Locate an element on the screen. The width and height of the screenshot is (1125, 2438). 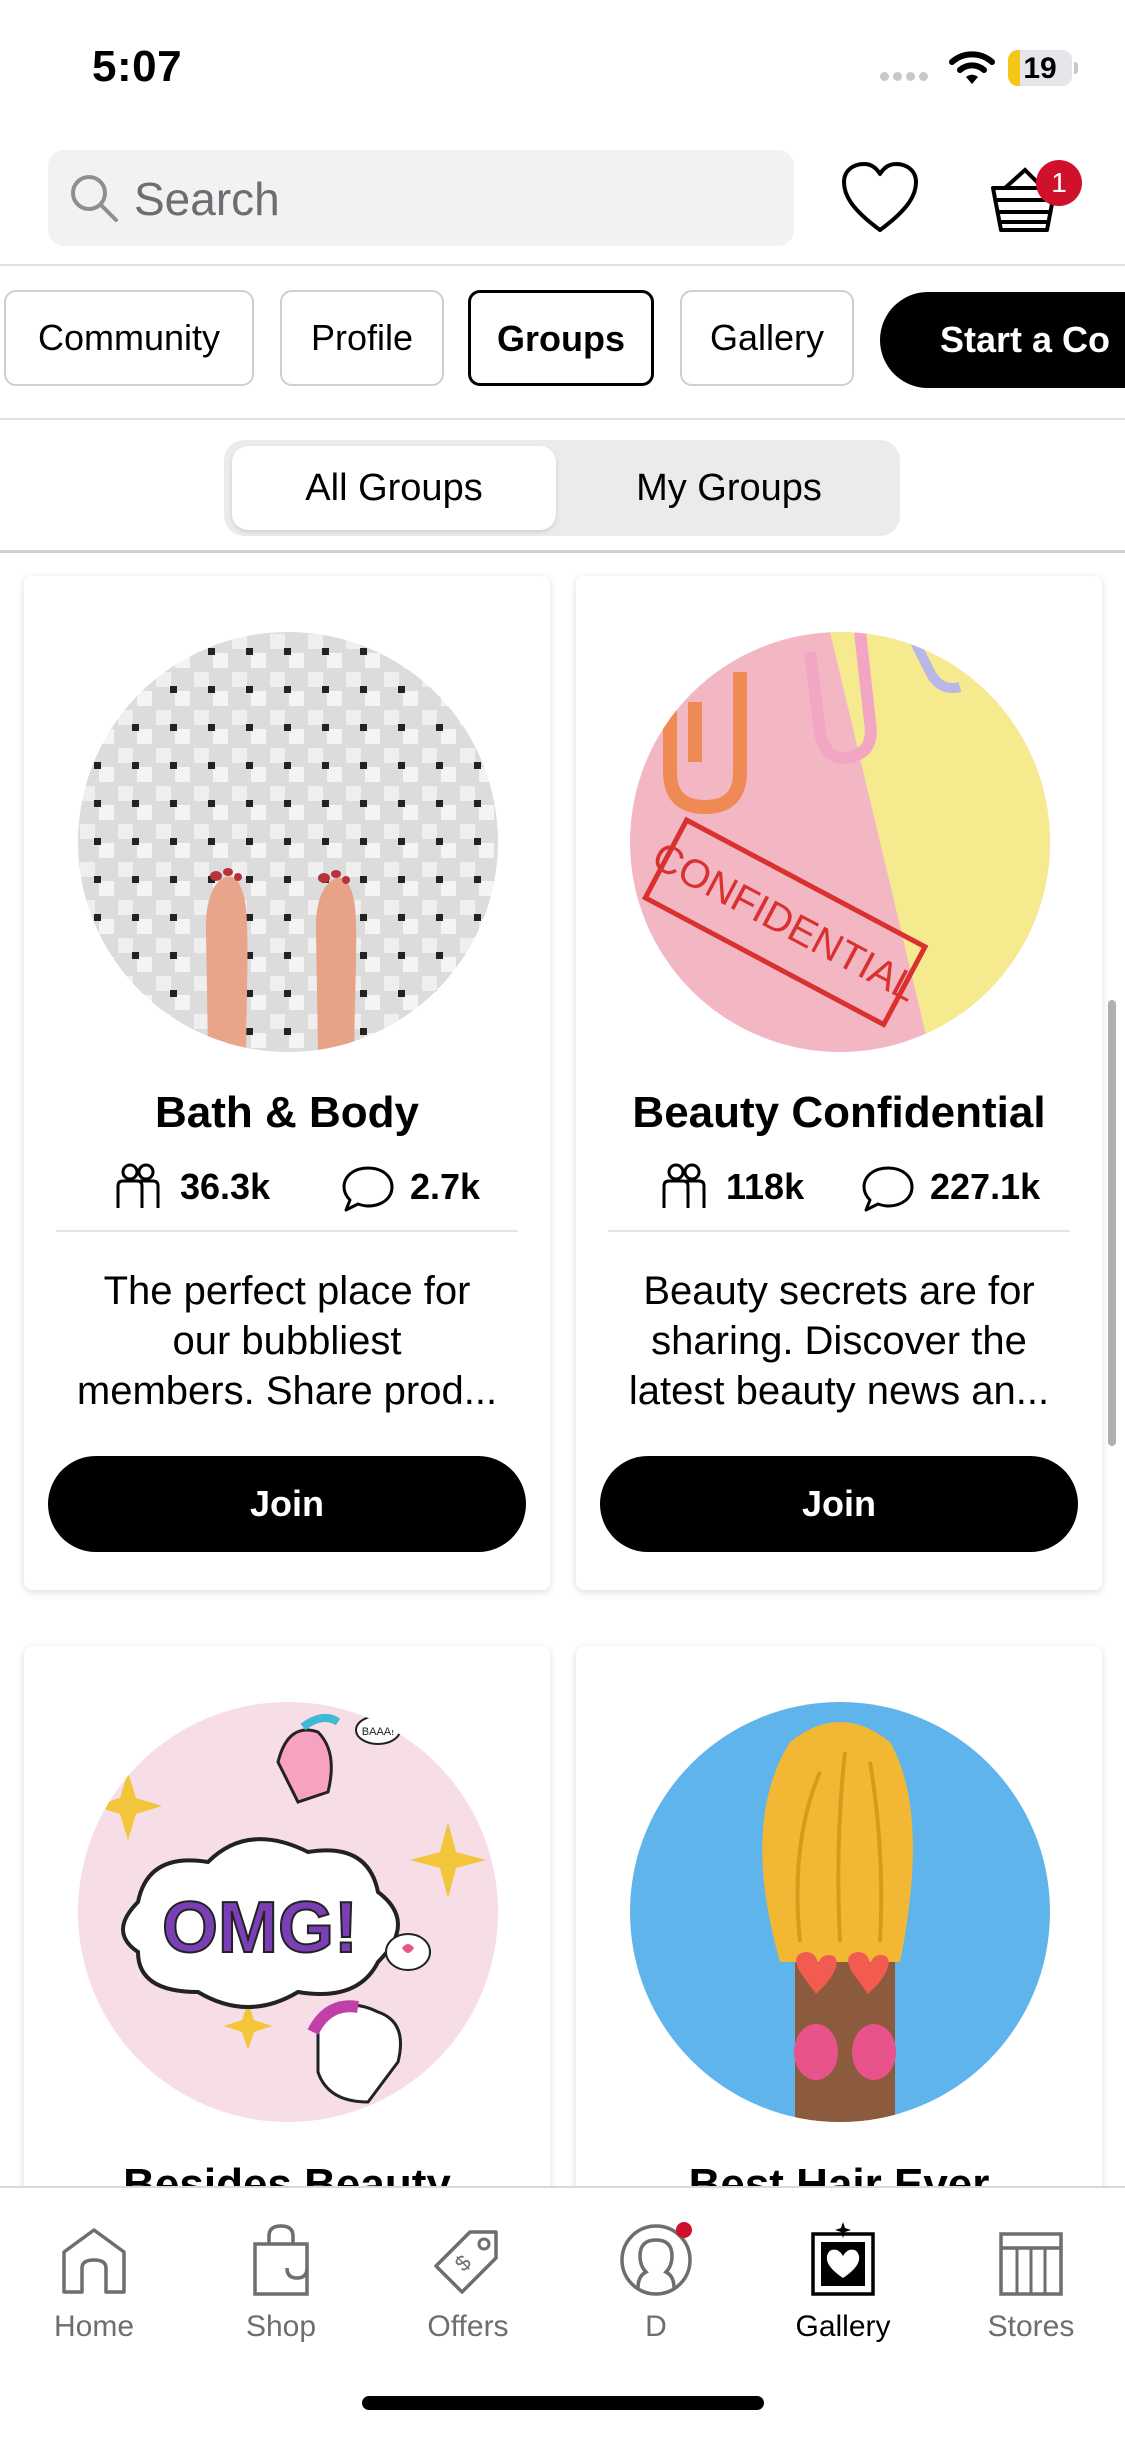
group-avatar-beauty-confidential: CONFIDENTIAL is located at coordinates (840, 842).